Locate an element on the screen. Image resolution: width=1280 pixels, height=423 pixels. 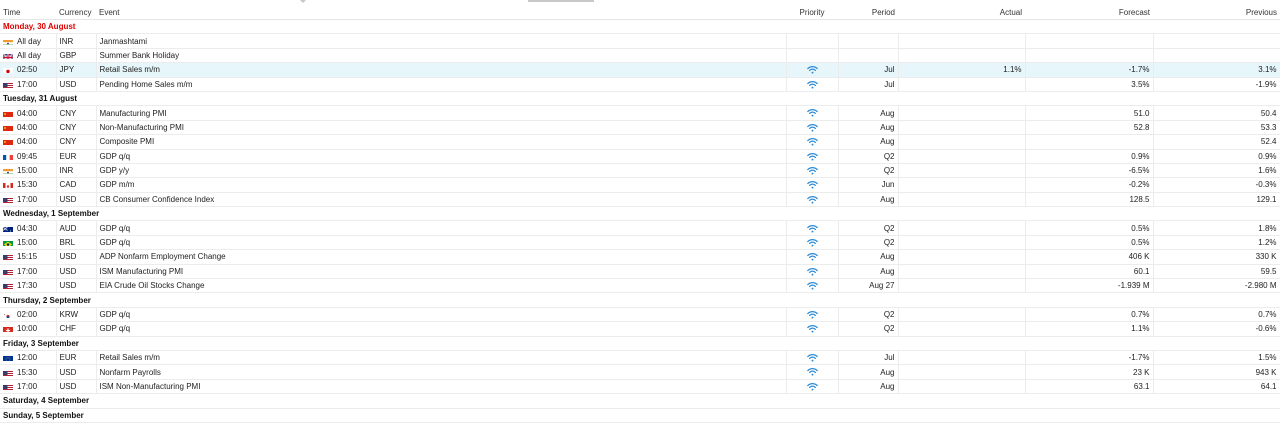
time-cell: 15:00 is located at coordinates (28, 242).